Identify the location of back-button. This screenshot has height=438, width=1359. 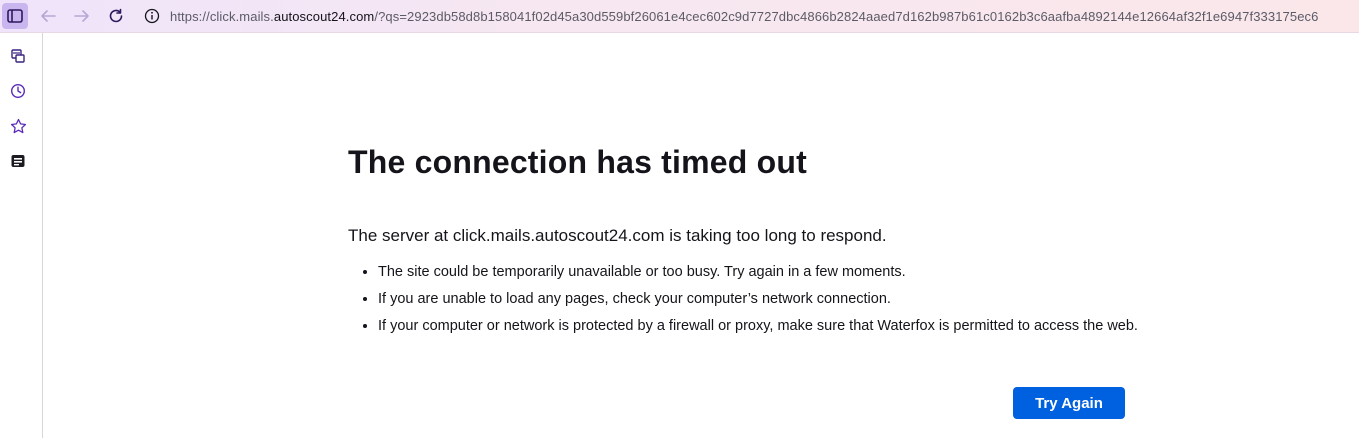
(48, 16).